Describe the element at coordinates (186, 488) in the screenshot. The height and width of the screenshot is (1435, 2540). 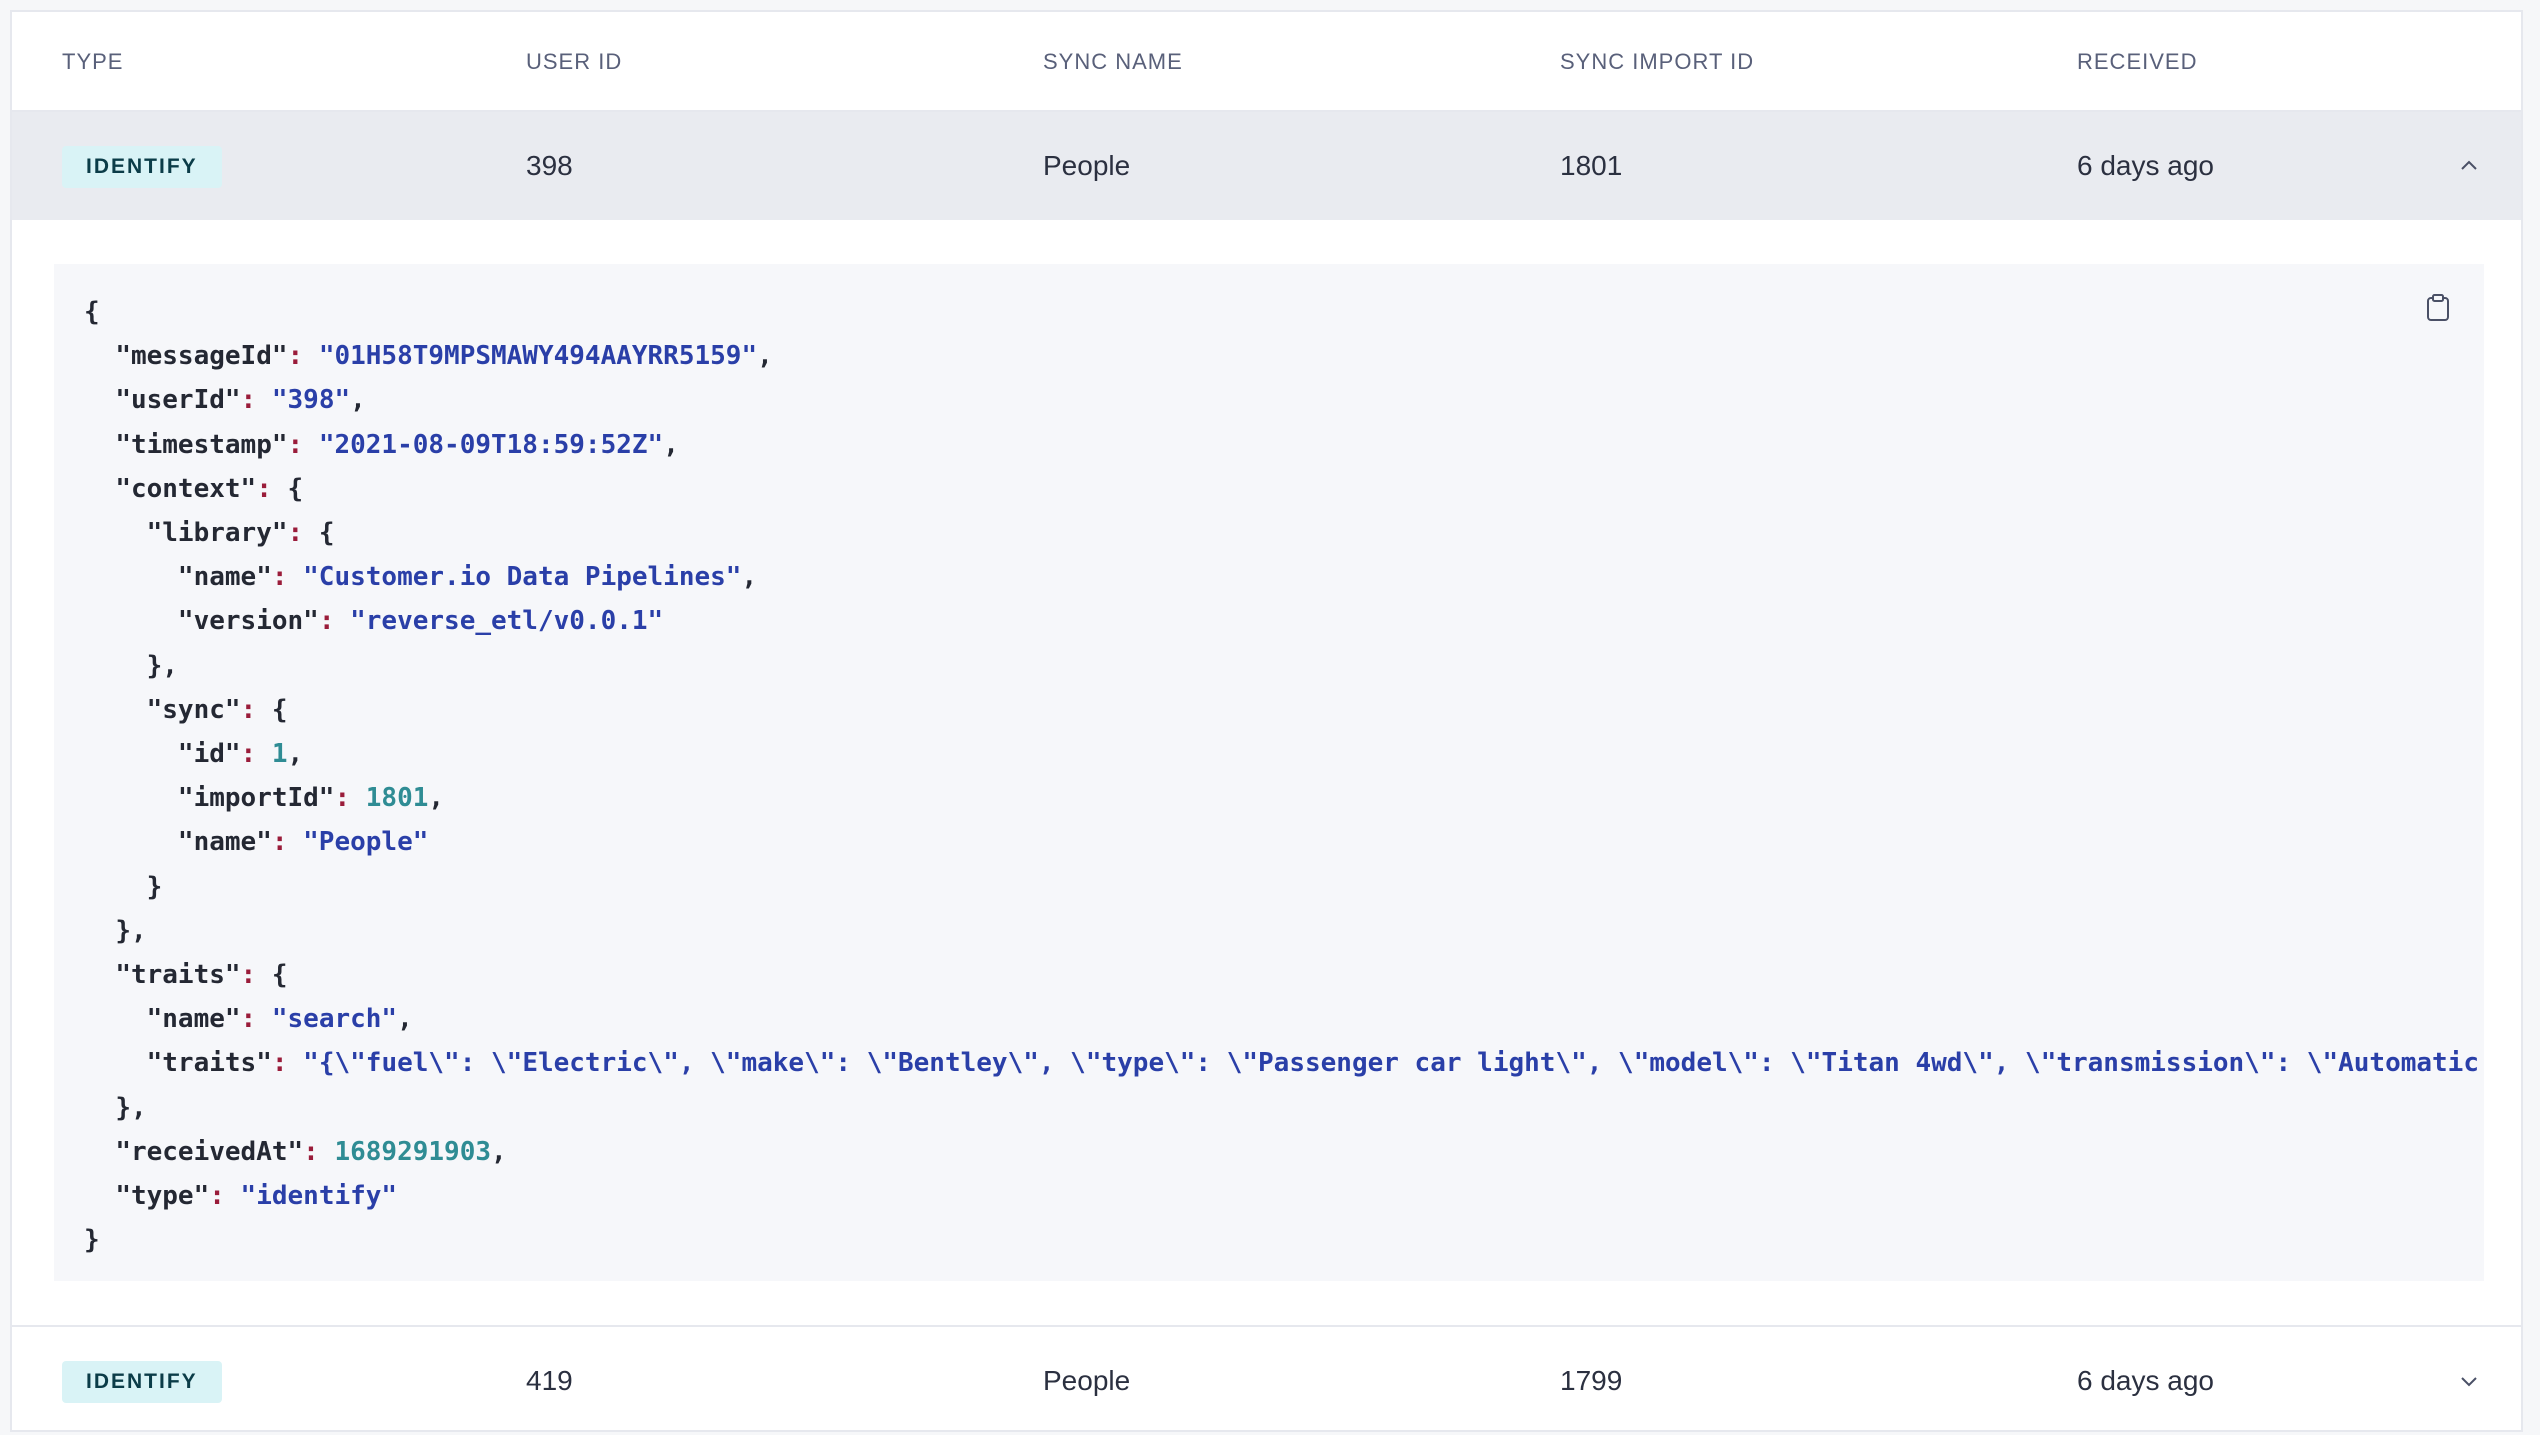
I see `json-key: "context"` at that location.